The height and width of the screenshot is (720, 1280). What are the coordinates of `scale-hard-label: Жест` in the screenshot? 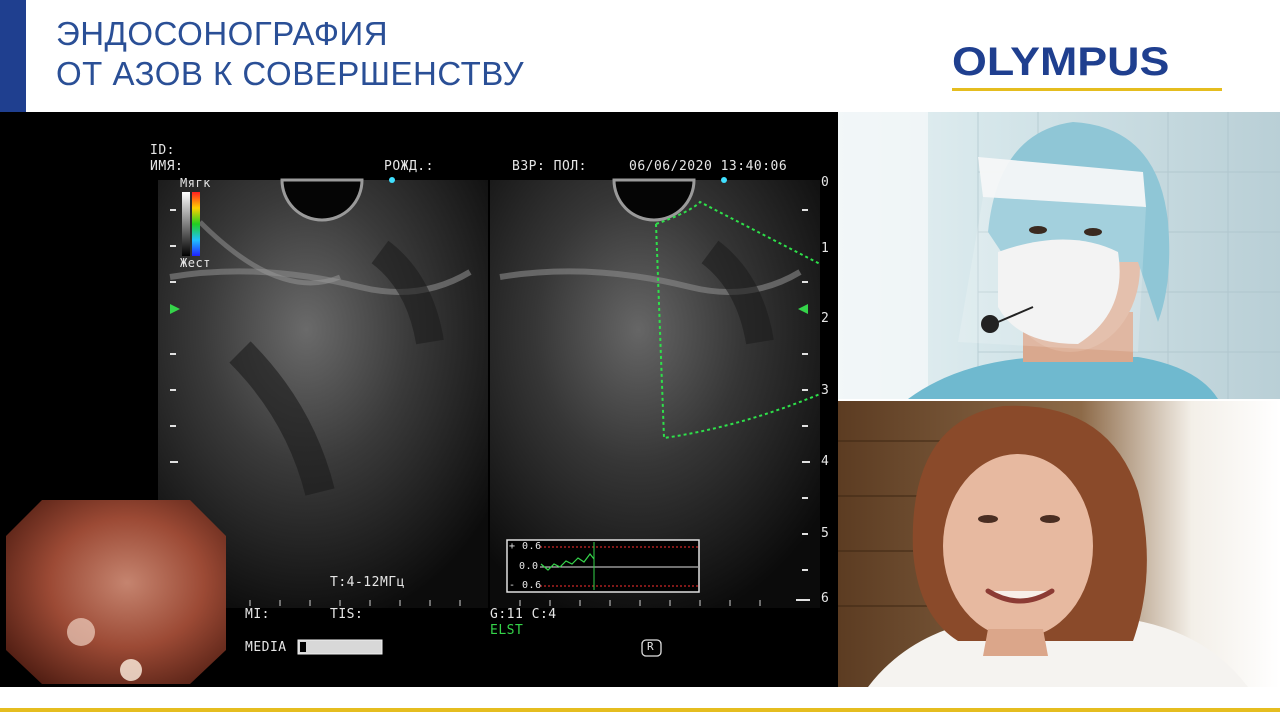 It's located at (195, 263).